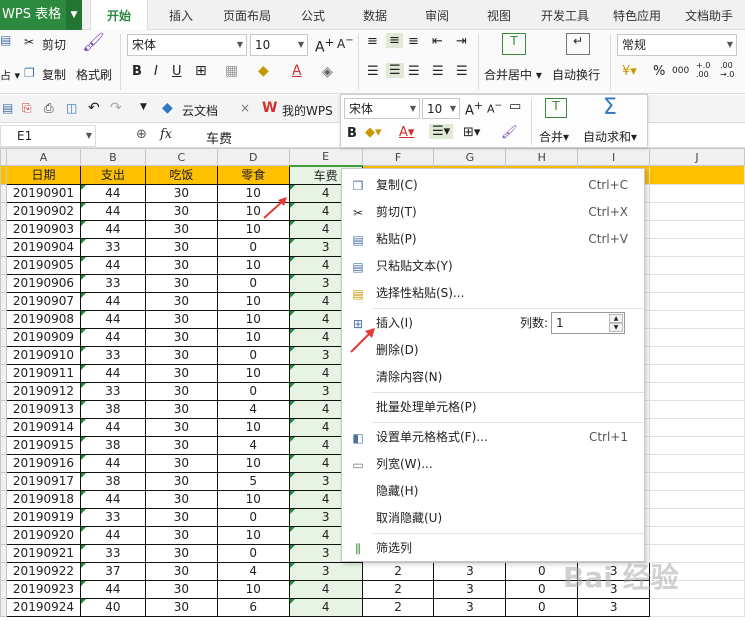 This screenshot has height=621, width=745. I want to click on data-cell: 20190908, so click(43, 319).